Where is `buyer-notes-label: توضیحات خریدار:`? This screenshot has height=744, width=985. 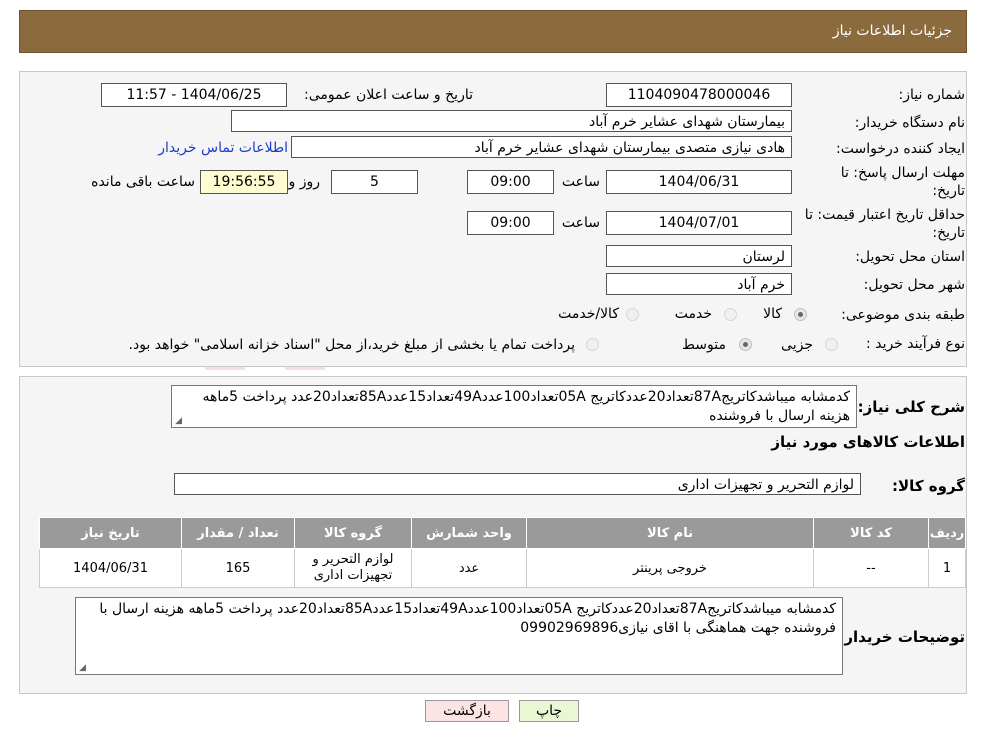
buyer-notes-label: توضیحات خریدار: is located at coordinates (901, 637).